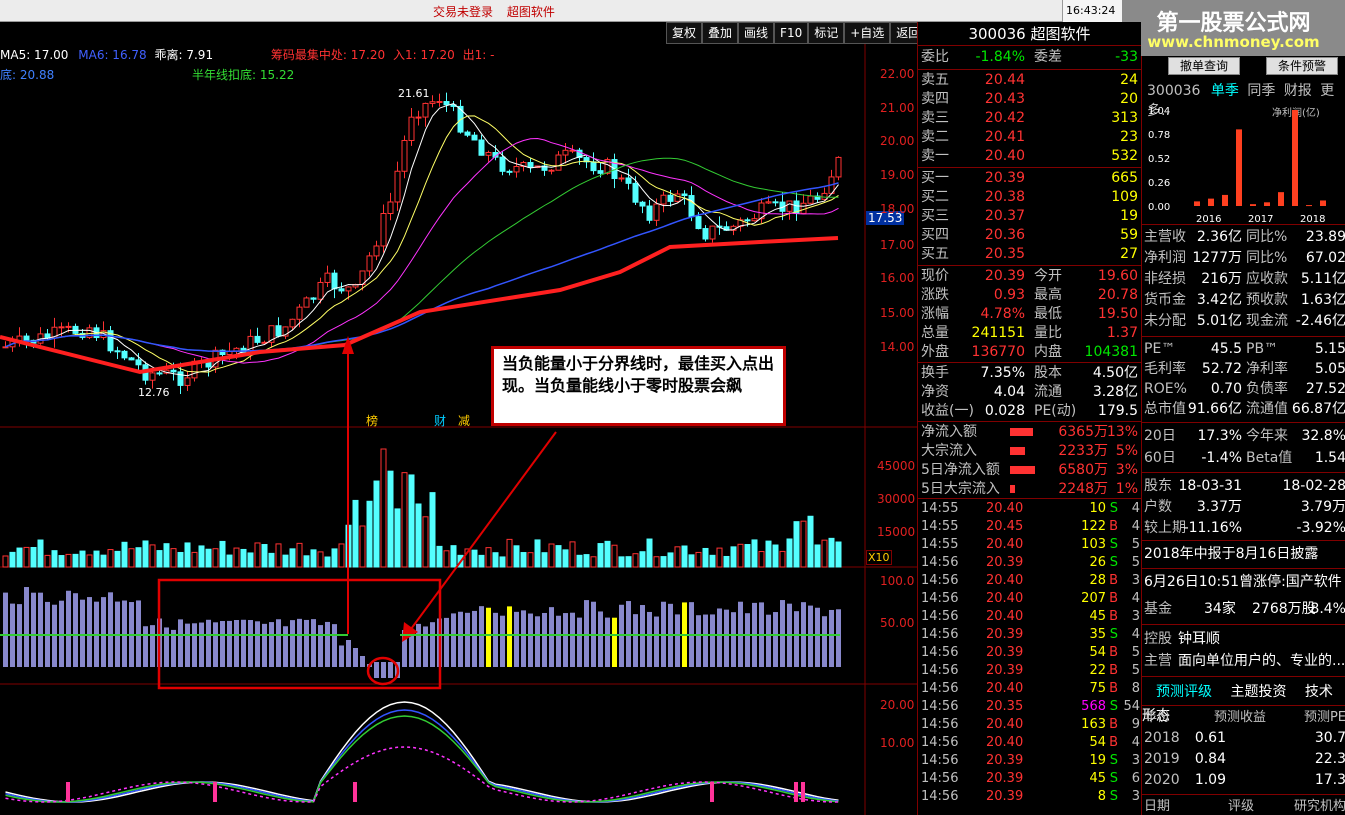 This screenshot has width=1345, height=815. I want to click on val-label-2: 净利率, so click(1267, 369).